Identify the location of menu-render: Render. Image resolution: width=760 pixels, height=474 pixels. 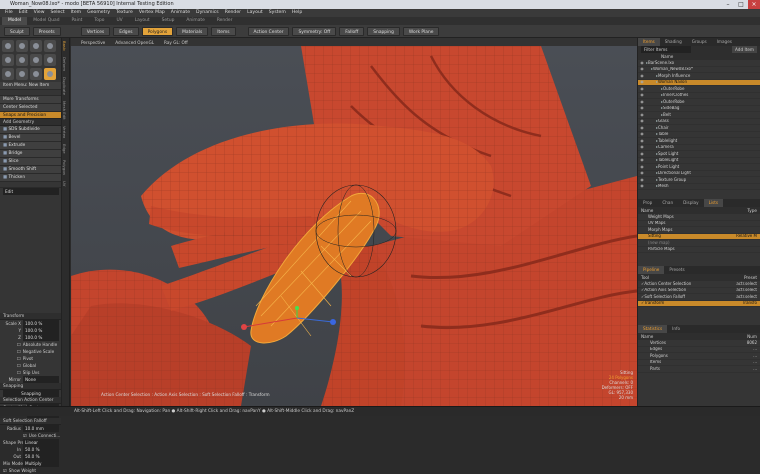
(233, 13).